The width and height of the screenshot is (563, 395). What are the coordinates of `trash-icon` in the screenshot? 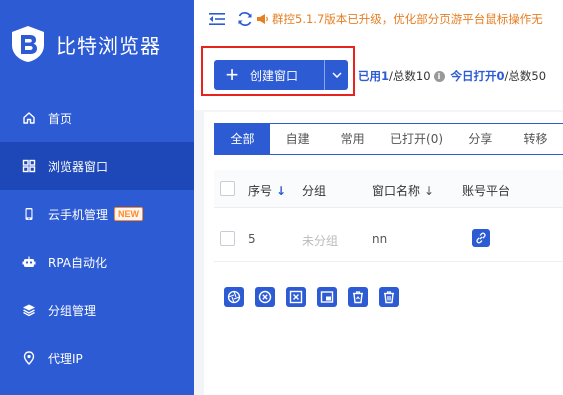 It's located at (389, 297).